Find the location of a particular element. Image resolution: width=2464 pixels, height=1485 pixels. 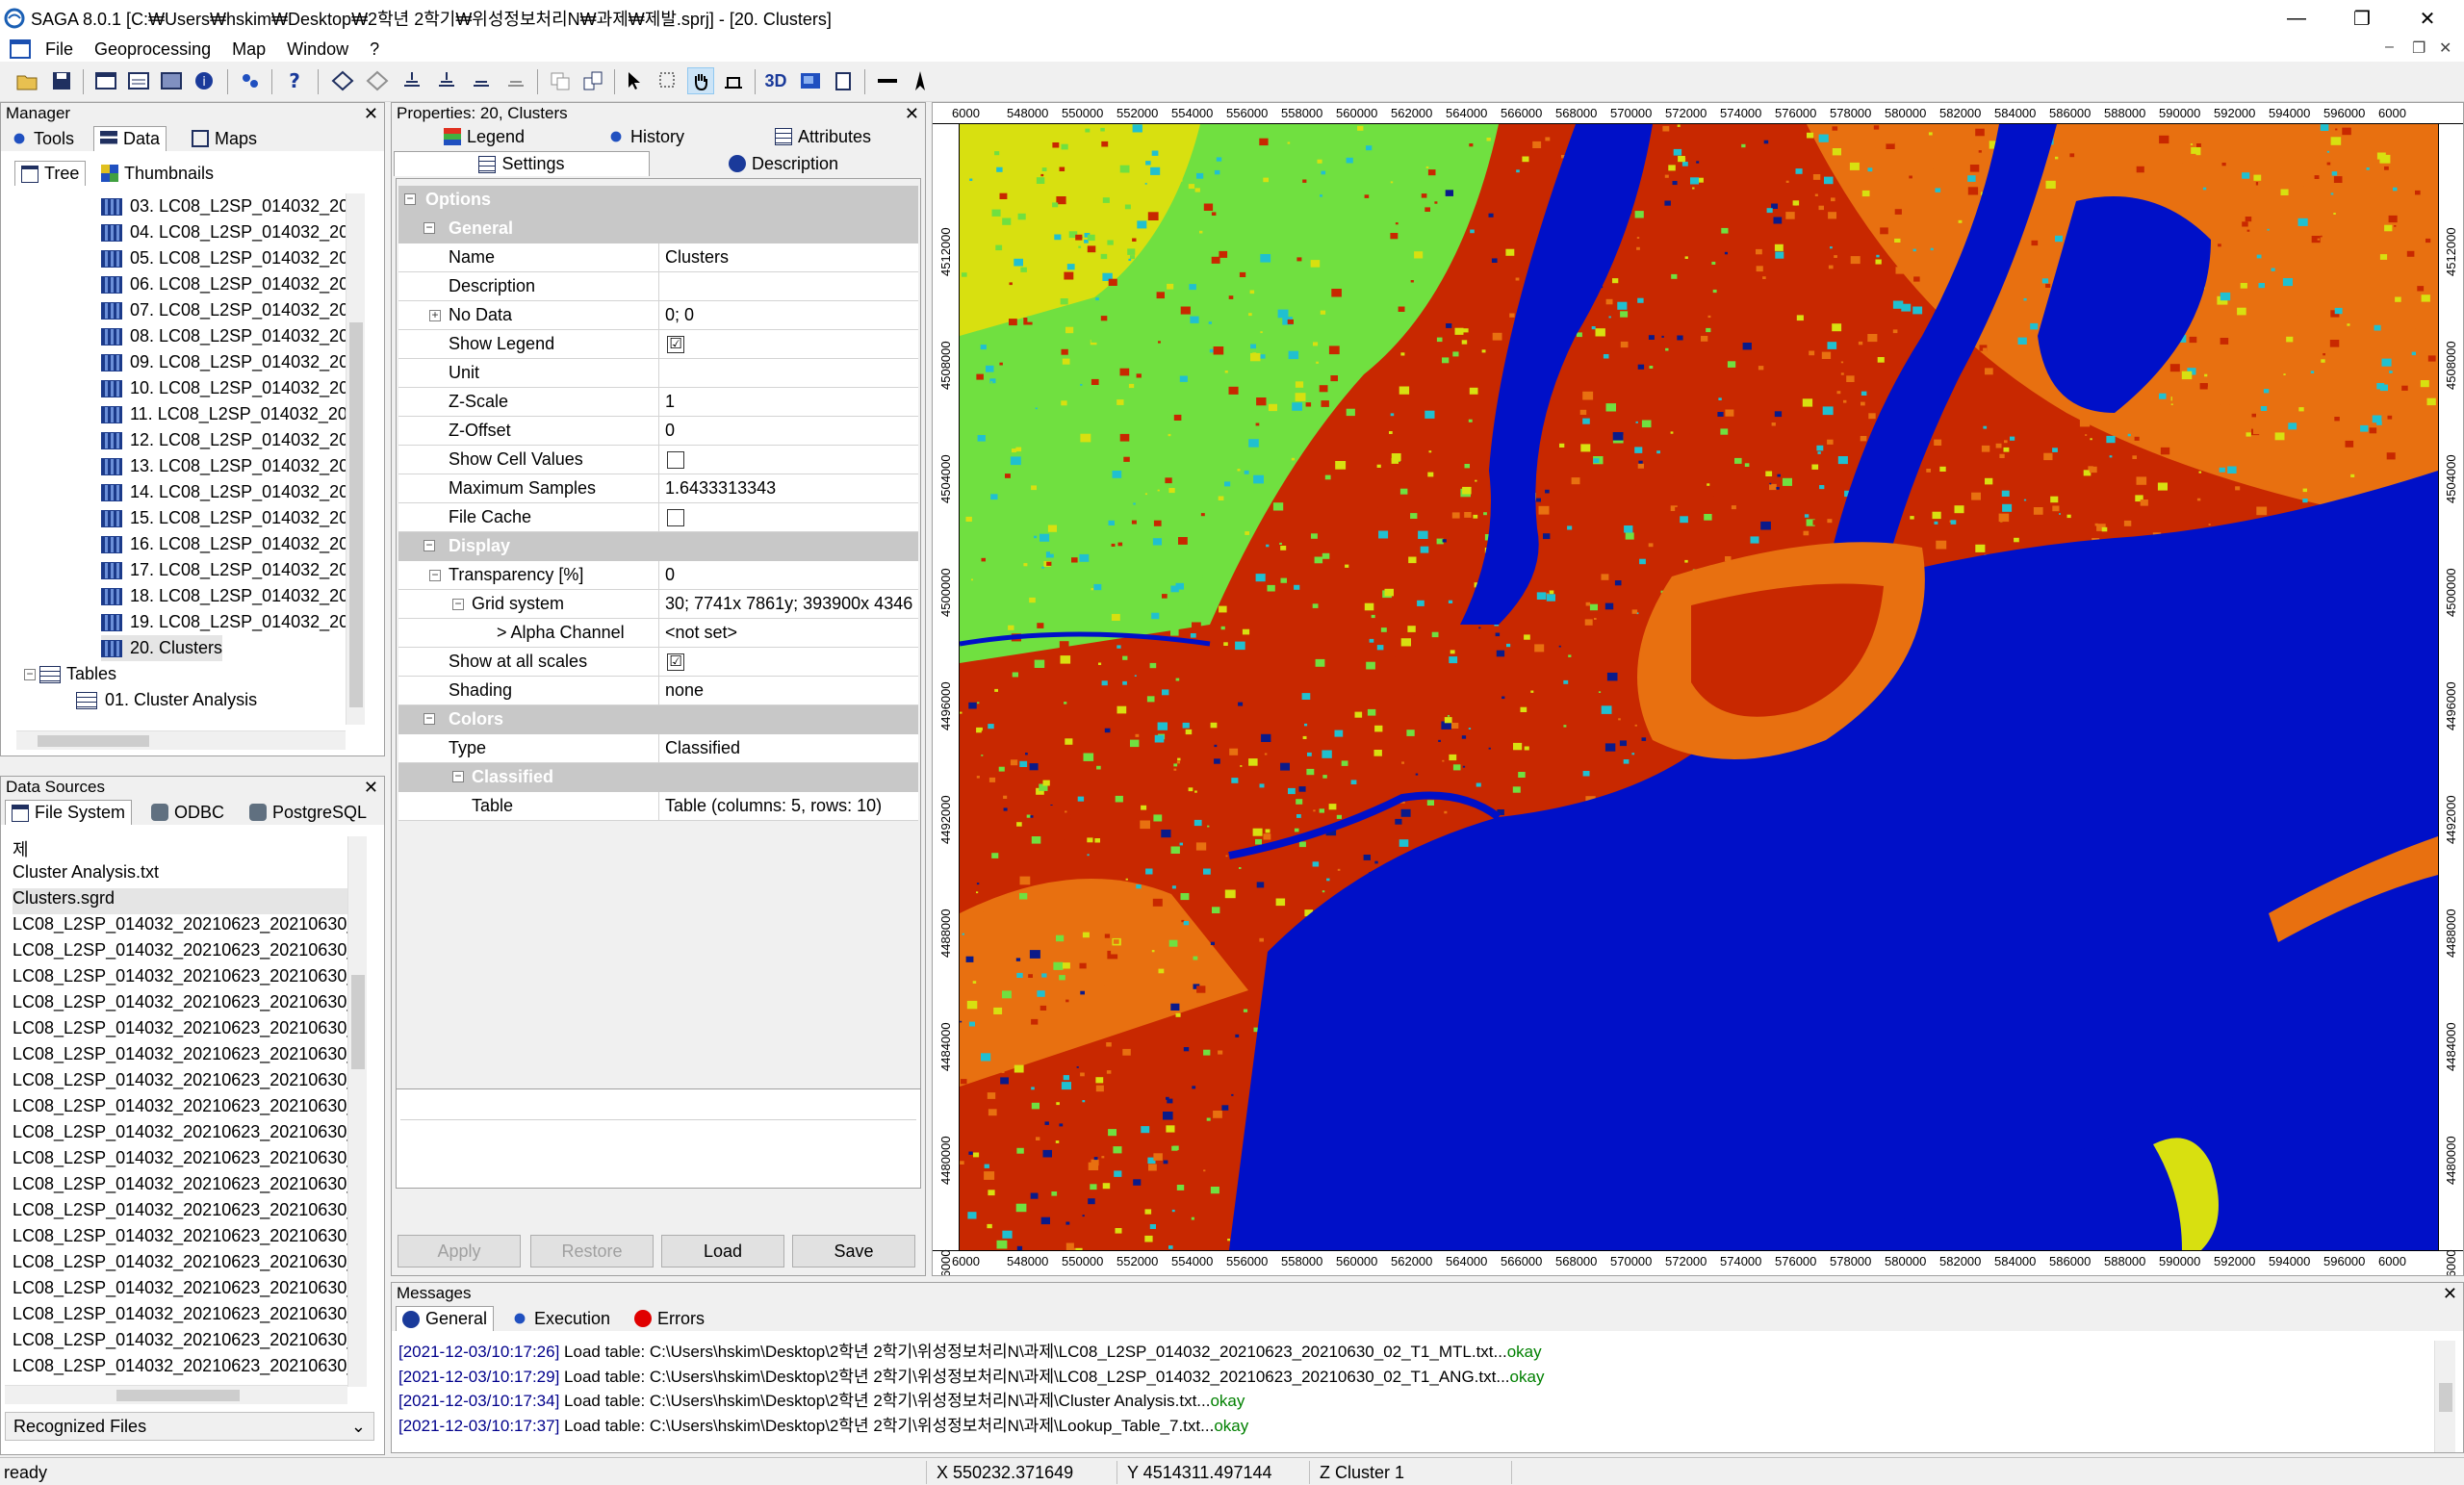

prop-show-all-scales: Show at all scales ☑ is located at coordinates (658, 662).